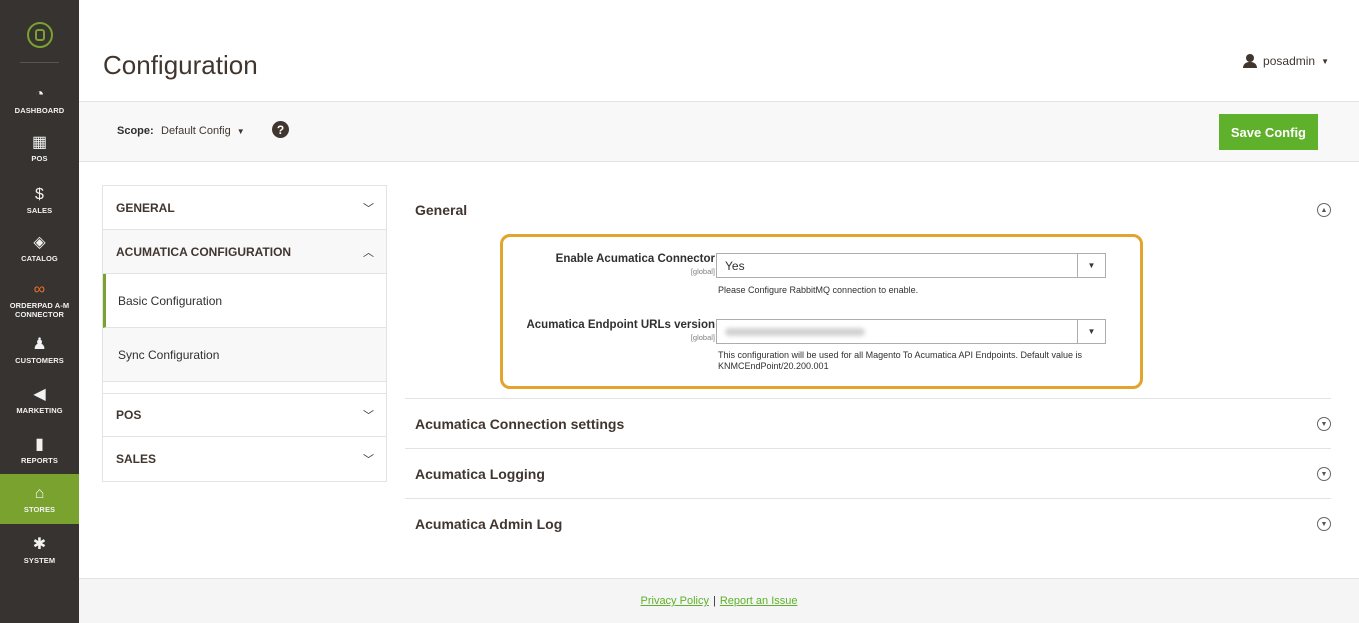 The image size is (1359, 623). Describe the element at coordinates (675, 601) in the screenshot. I see `privacy-policy-link: Privacy Policy` at that location.